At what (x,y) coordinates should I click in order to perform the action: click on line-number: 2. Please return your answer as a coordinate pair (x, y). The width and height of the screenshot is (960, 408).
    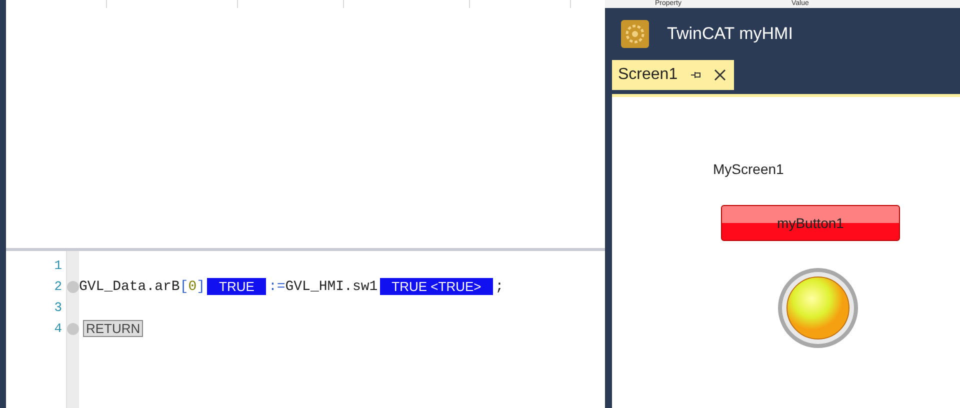
    Looking at the image, I should click on (58, 287).